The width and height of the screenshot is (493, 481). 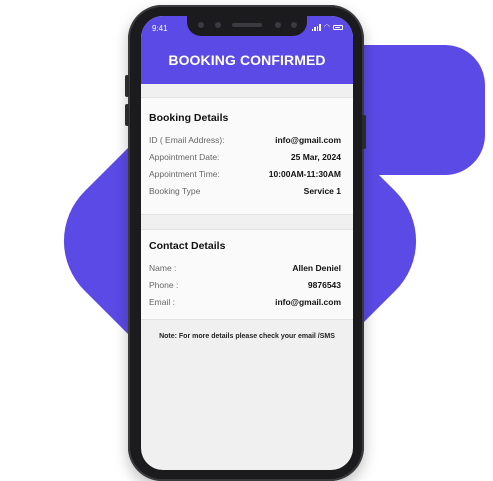 What do you see at coordinates (322, 191) in the screenshot?
I see `row-value: Service 1` at bounding box center [322, 191].